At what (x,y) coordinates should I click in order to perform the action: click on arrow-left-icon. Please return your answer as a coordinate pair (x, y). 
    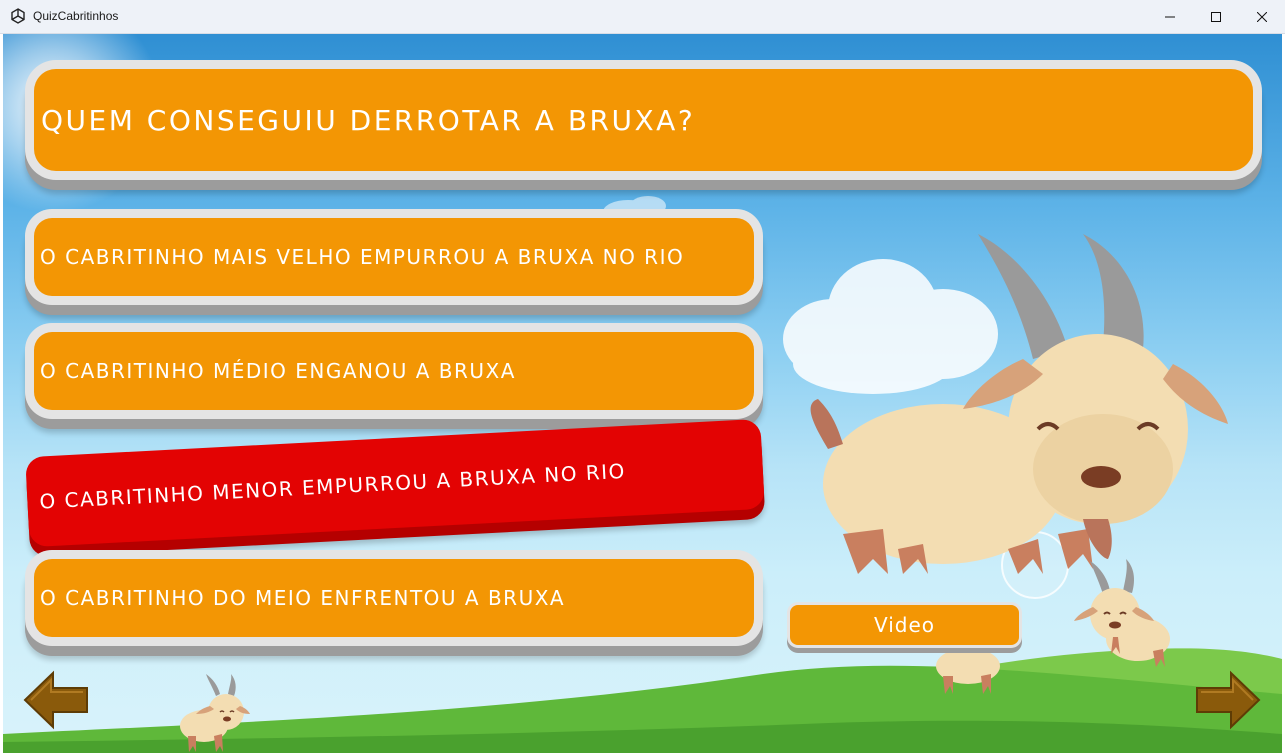
    Looking at the image, I should click on (55, 700).